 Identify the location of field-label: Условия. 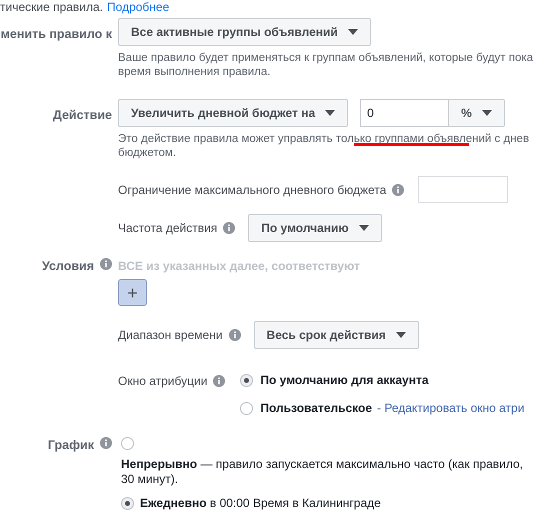
(68, 266).